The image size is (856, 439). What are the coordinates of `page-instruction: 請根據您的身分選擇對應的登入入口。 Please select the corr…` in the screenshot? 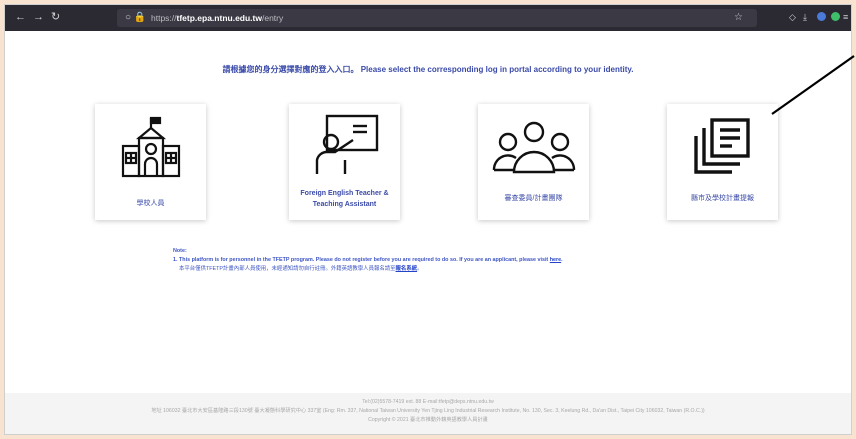 It's located at (428, 69).